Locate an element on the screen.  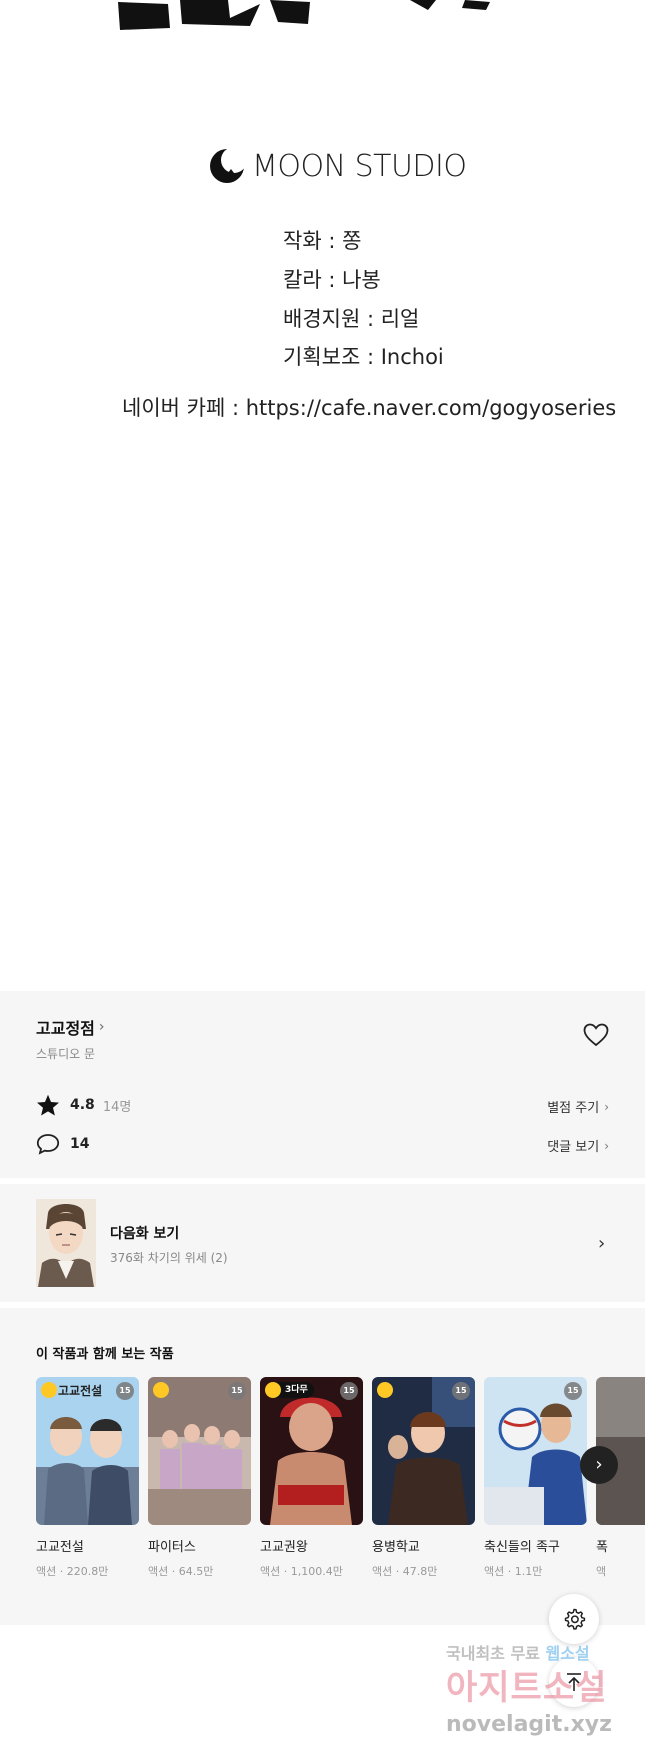
heart-icon is located at coordinates (596, 1035).